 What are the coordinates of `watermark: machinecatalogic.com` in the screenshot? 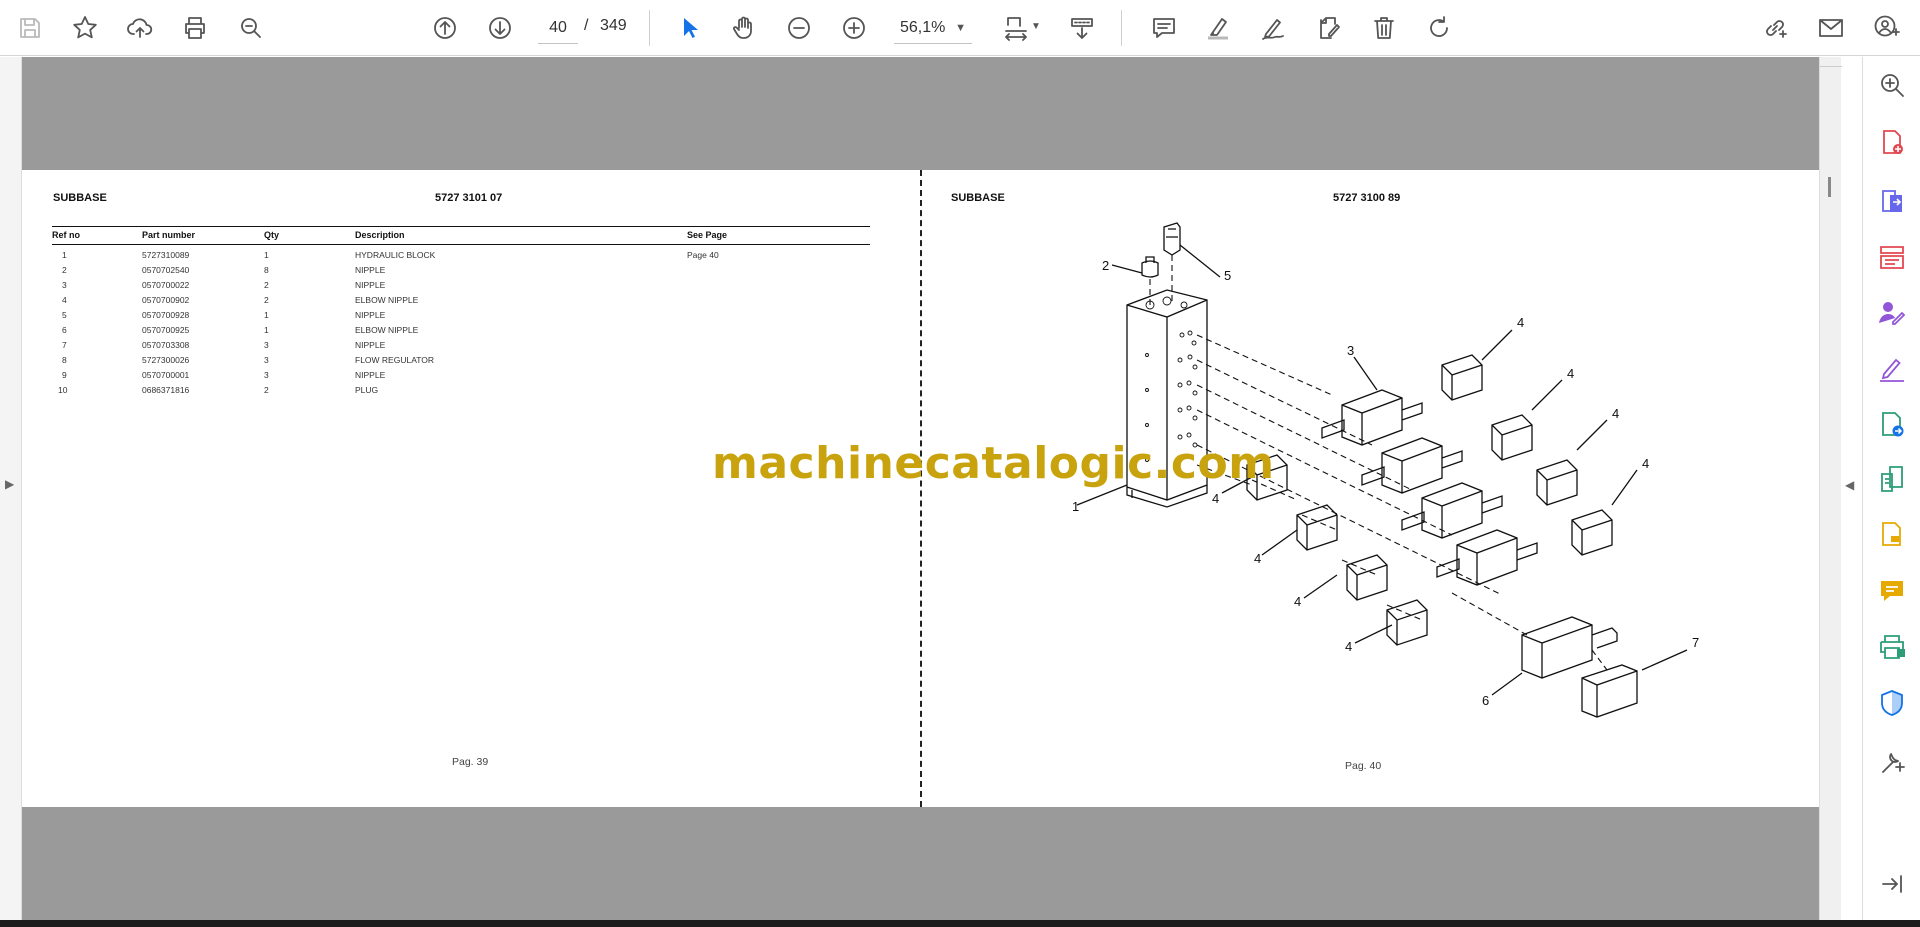 It's located at (993, 463).